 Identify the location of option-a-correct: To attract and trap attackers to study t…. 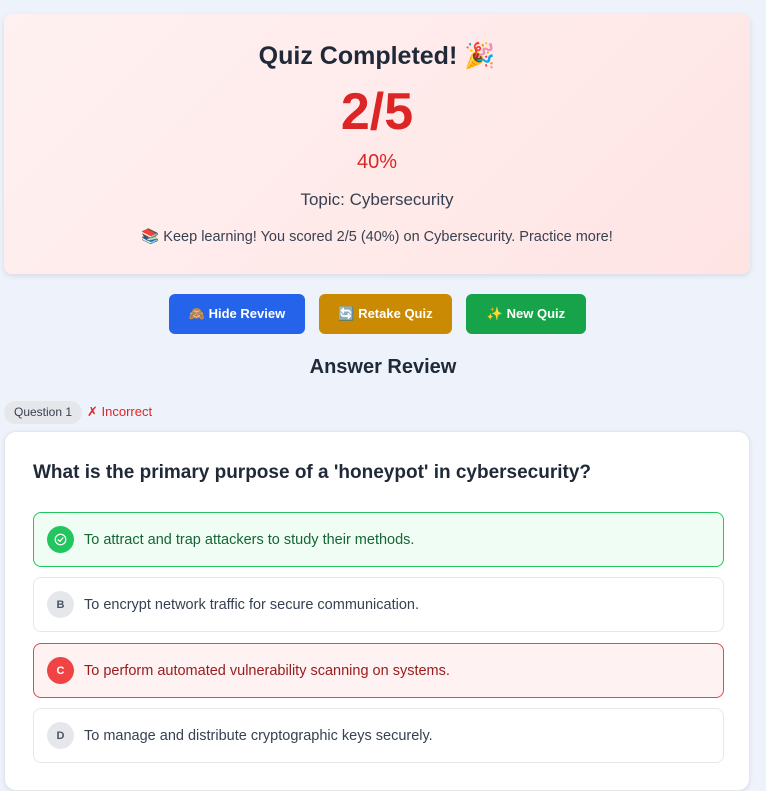
(378, 539).